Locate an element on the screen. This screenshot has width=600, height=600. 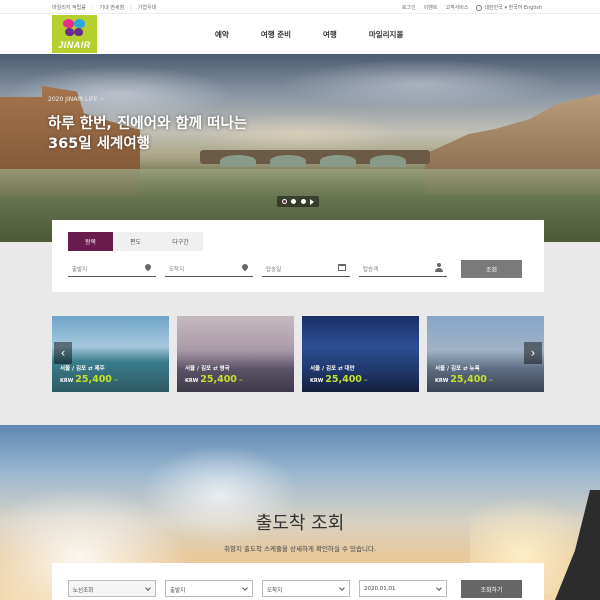
event-link: 이벤트 is located at coordinates (431, 7).